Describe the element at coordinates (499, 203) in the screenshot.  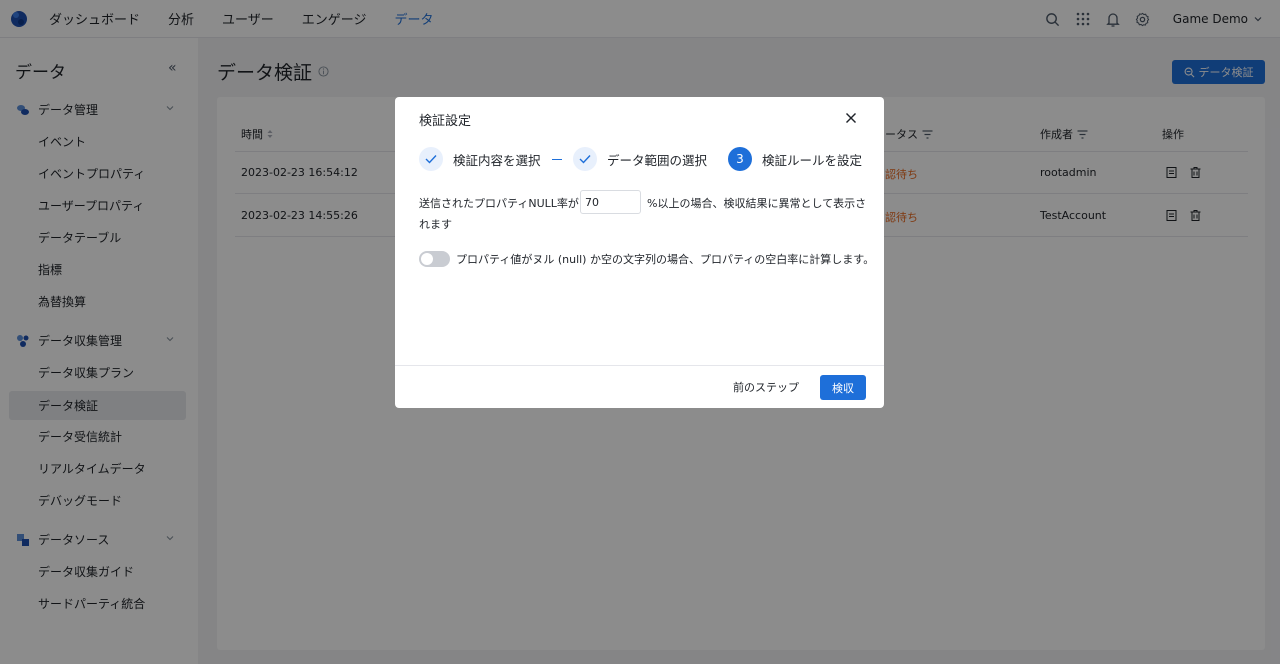
I see `rule-prefix-text: 送信されたプロパティNULL率が` at that location.